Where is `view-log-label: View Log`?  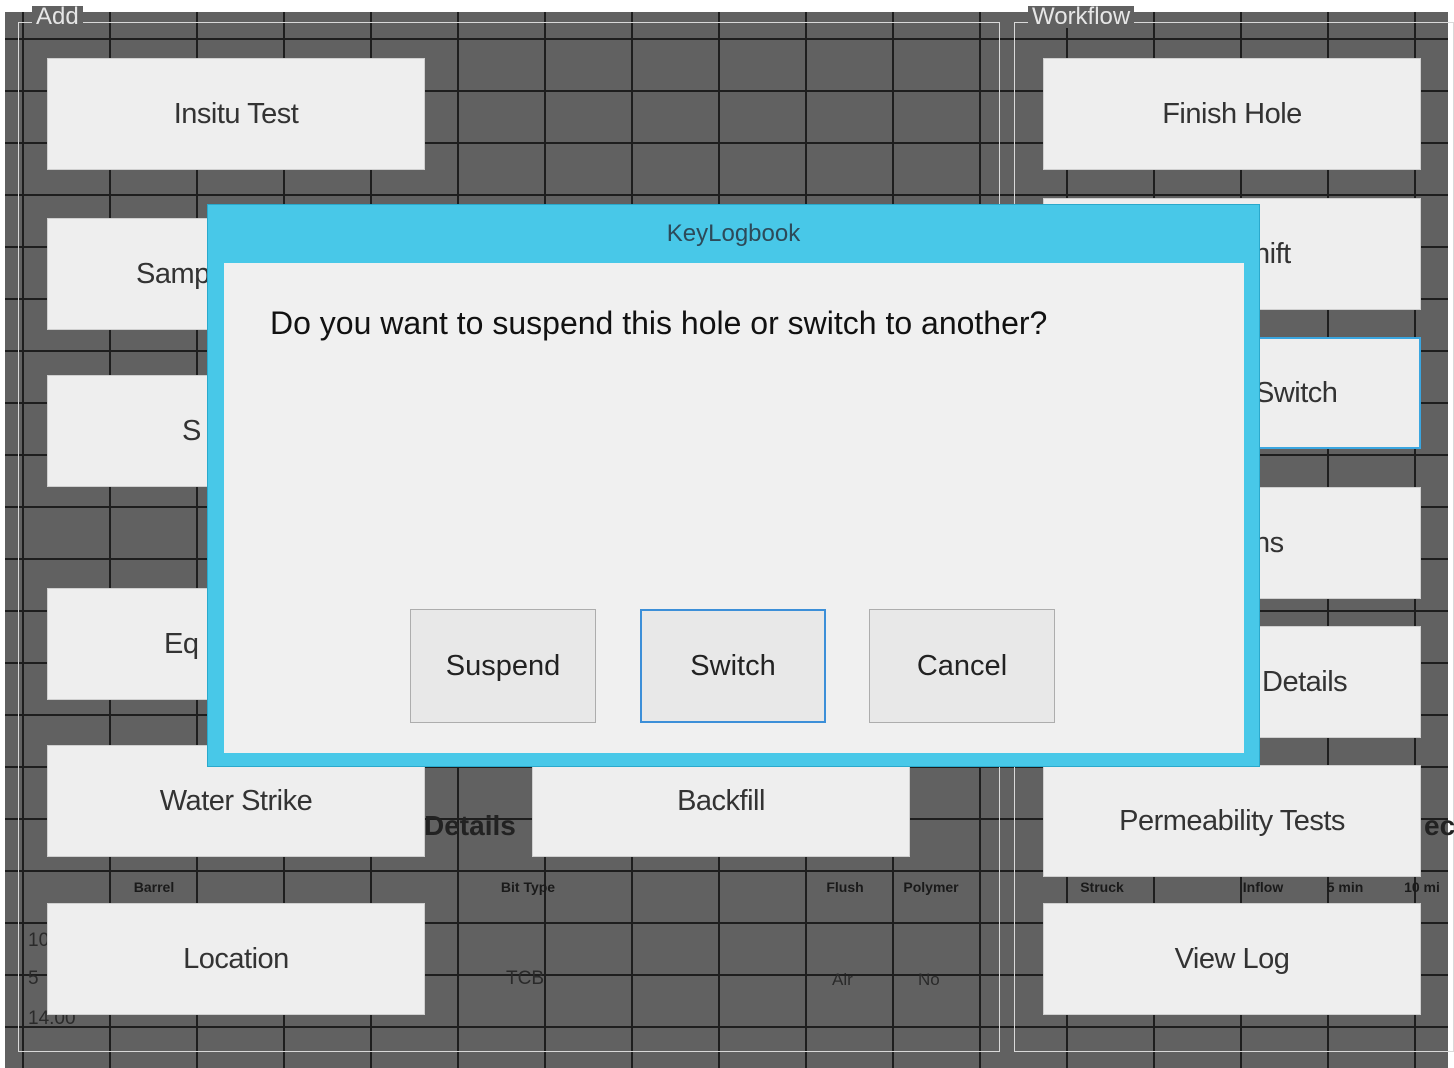 view-log-label: View Log is located at coordinates (1232, 958).